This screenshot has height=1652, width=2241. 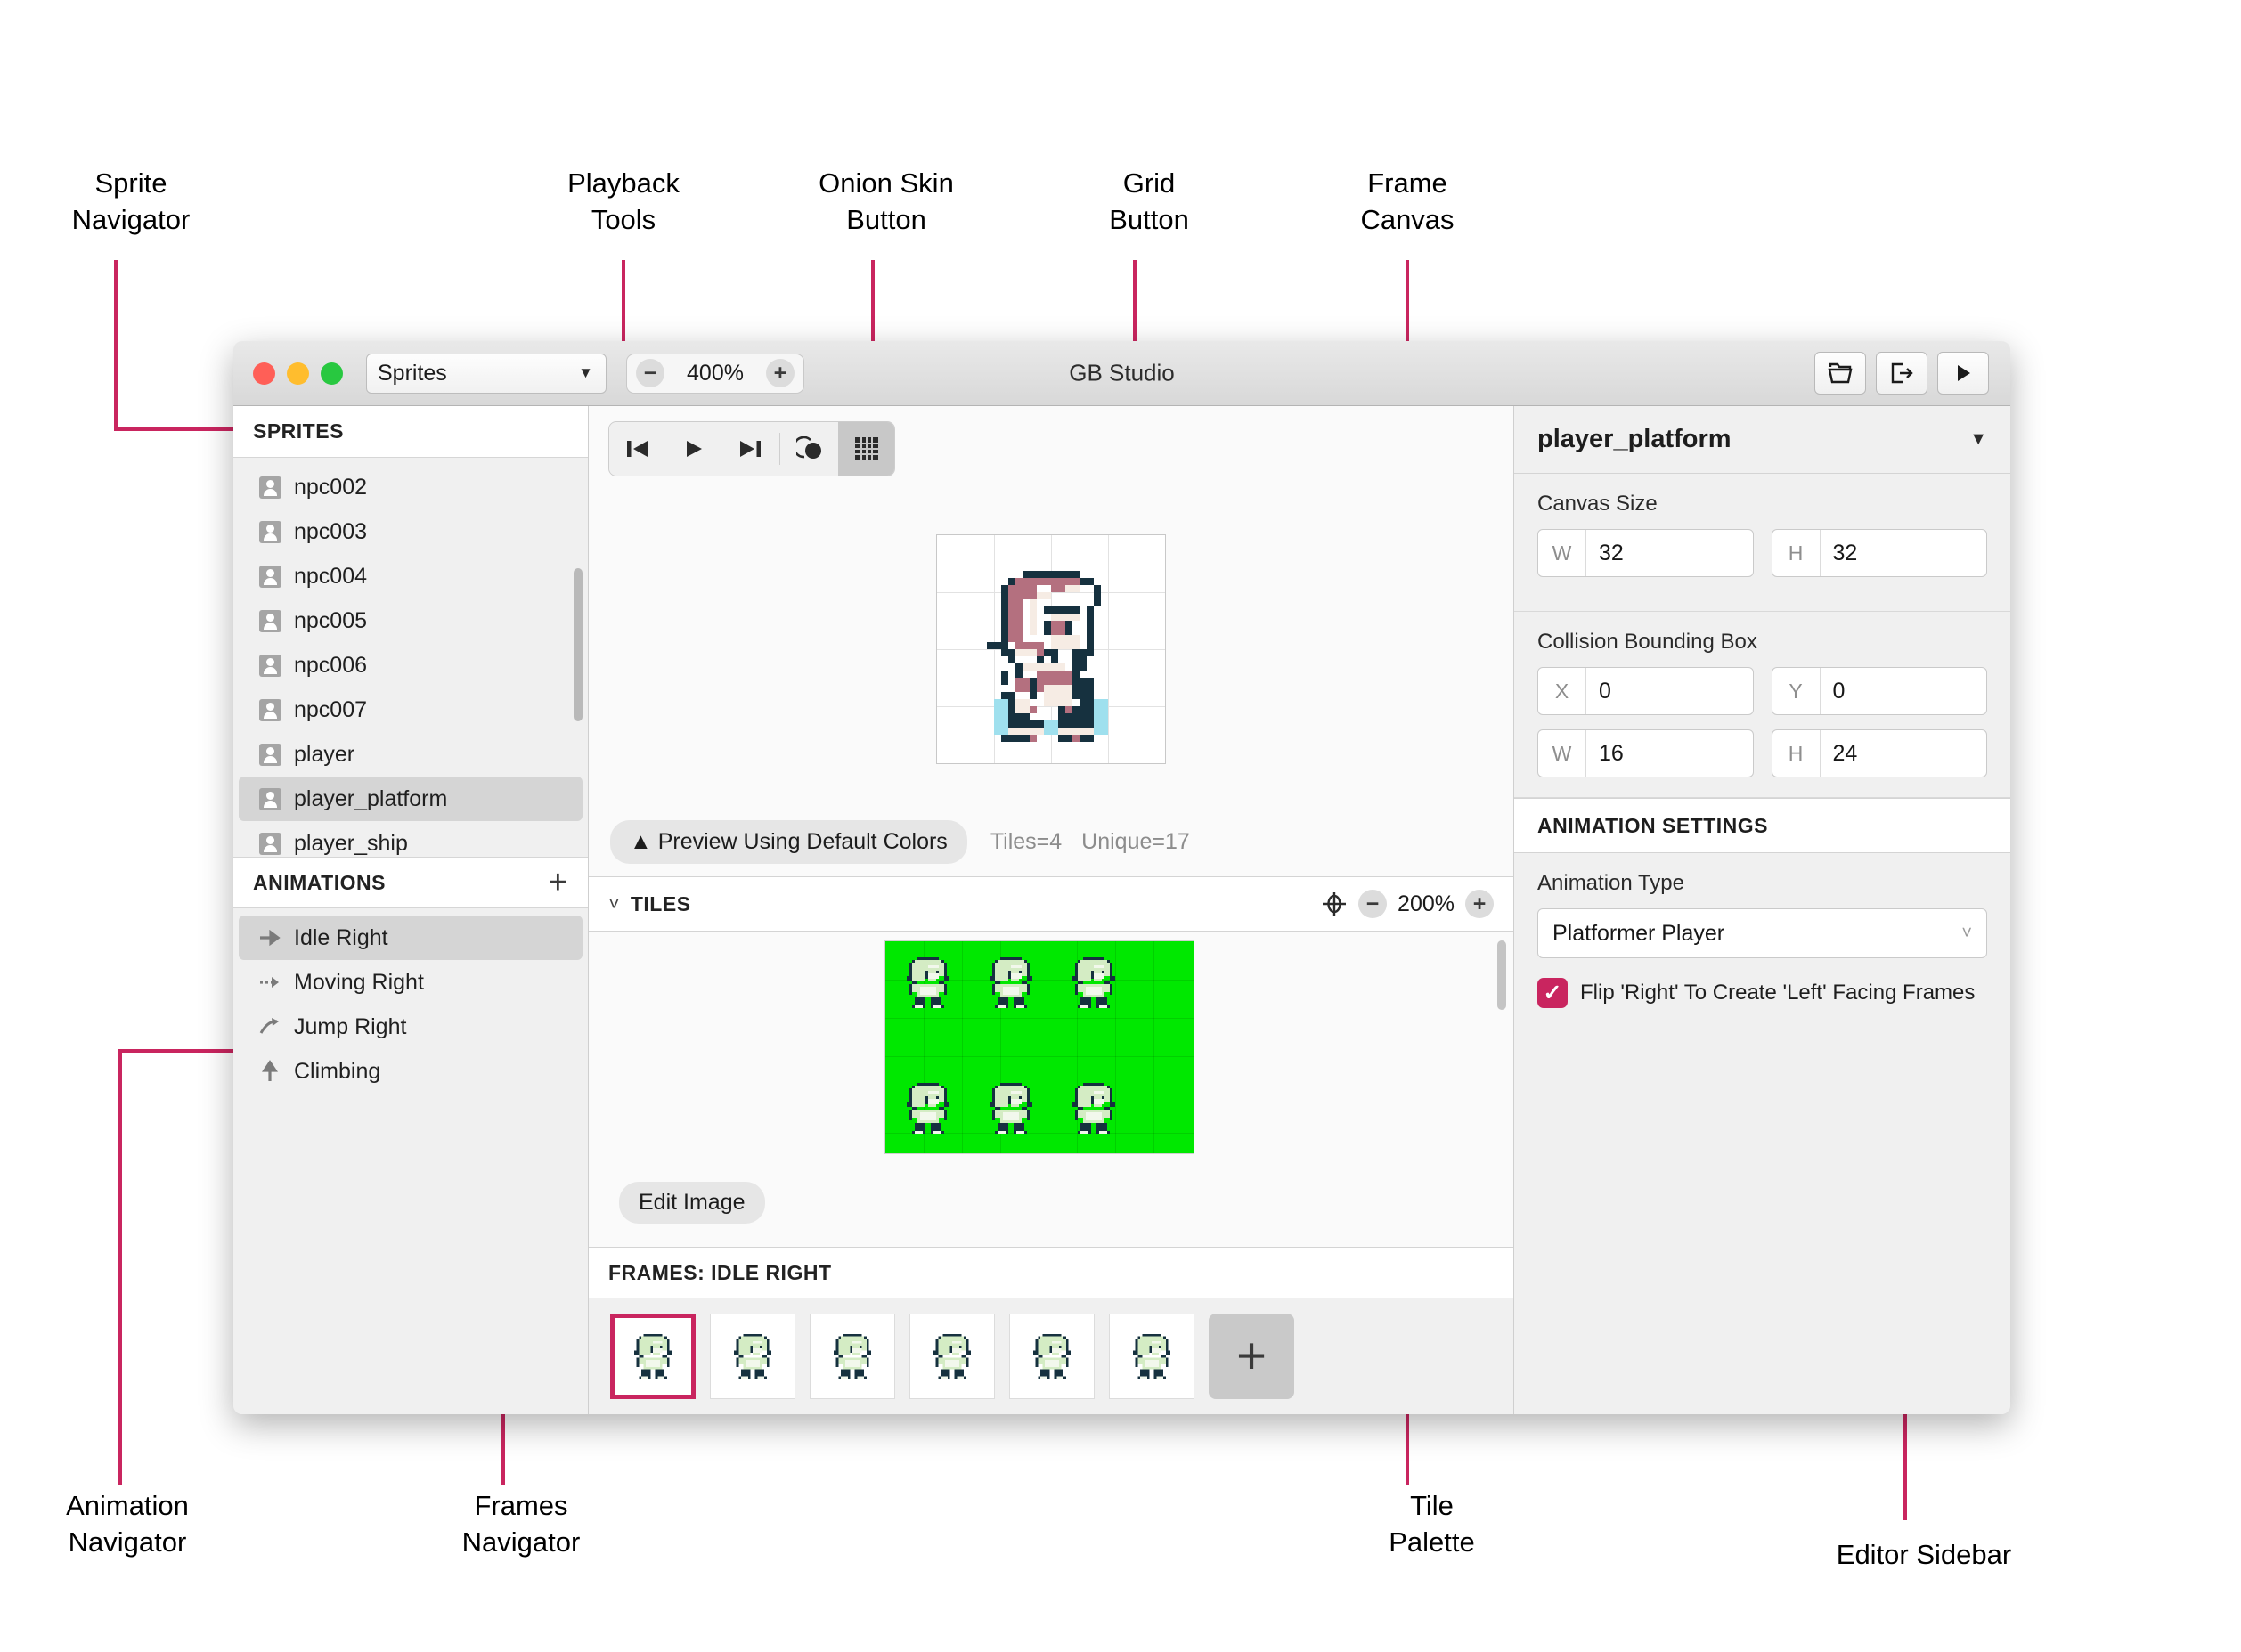 What do you see at coordinates (412, 373) in the screenshot?
I see `view-select-value: Sprites` at bounding box center [412, 373].